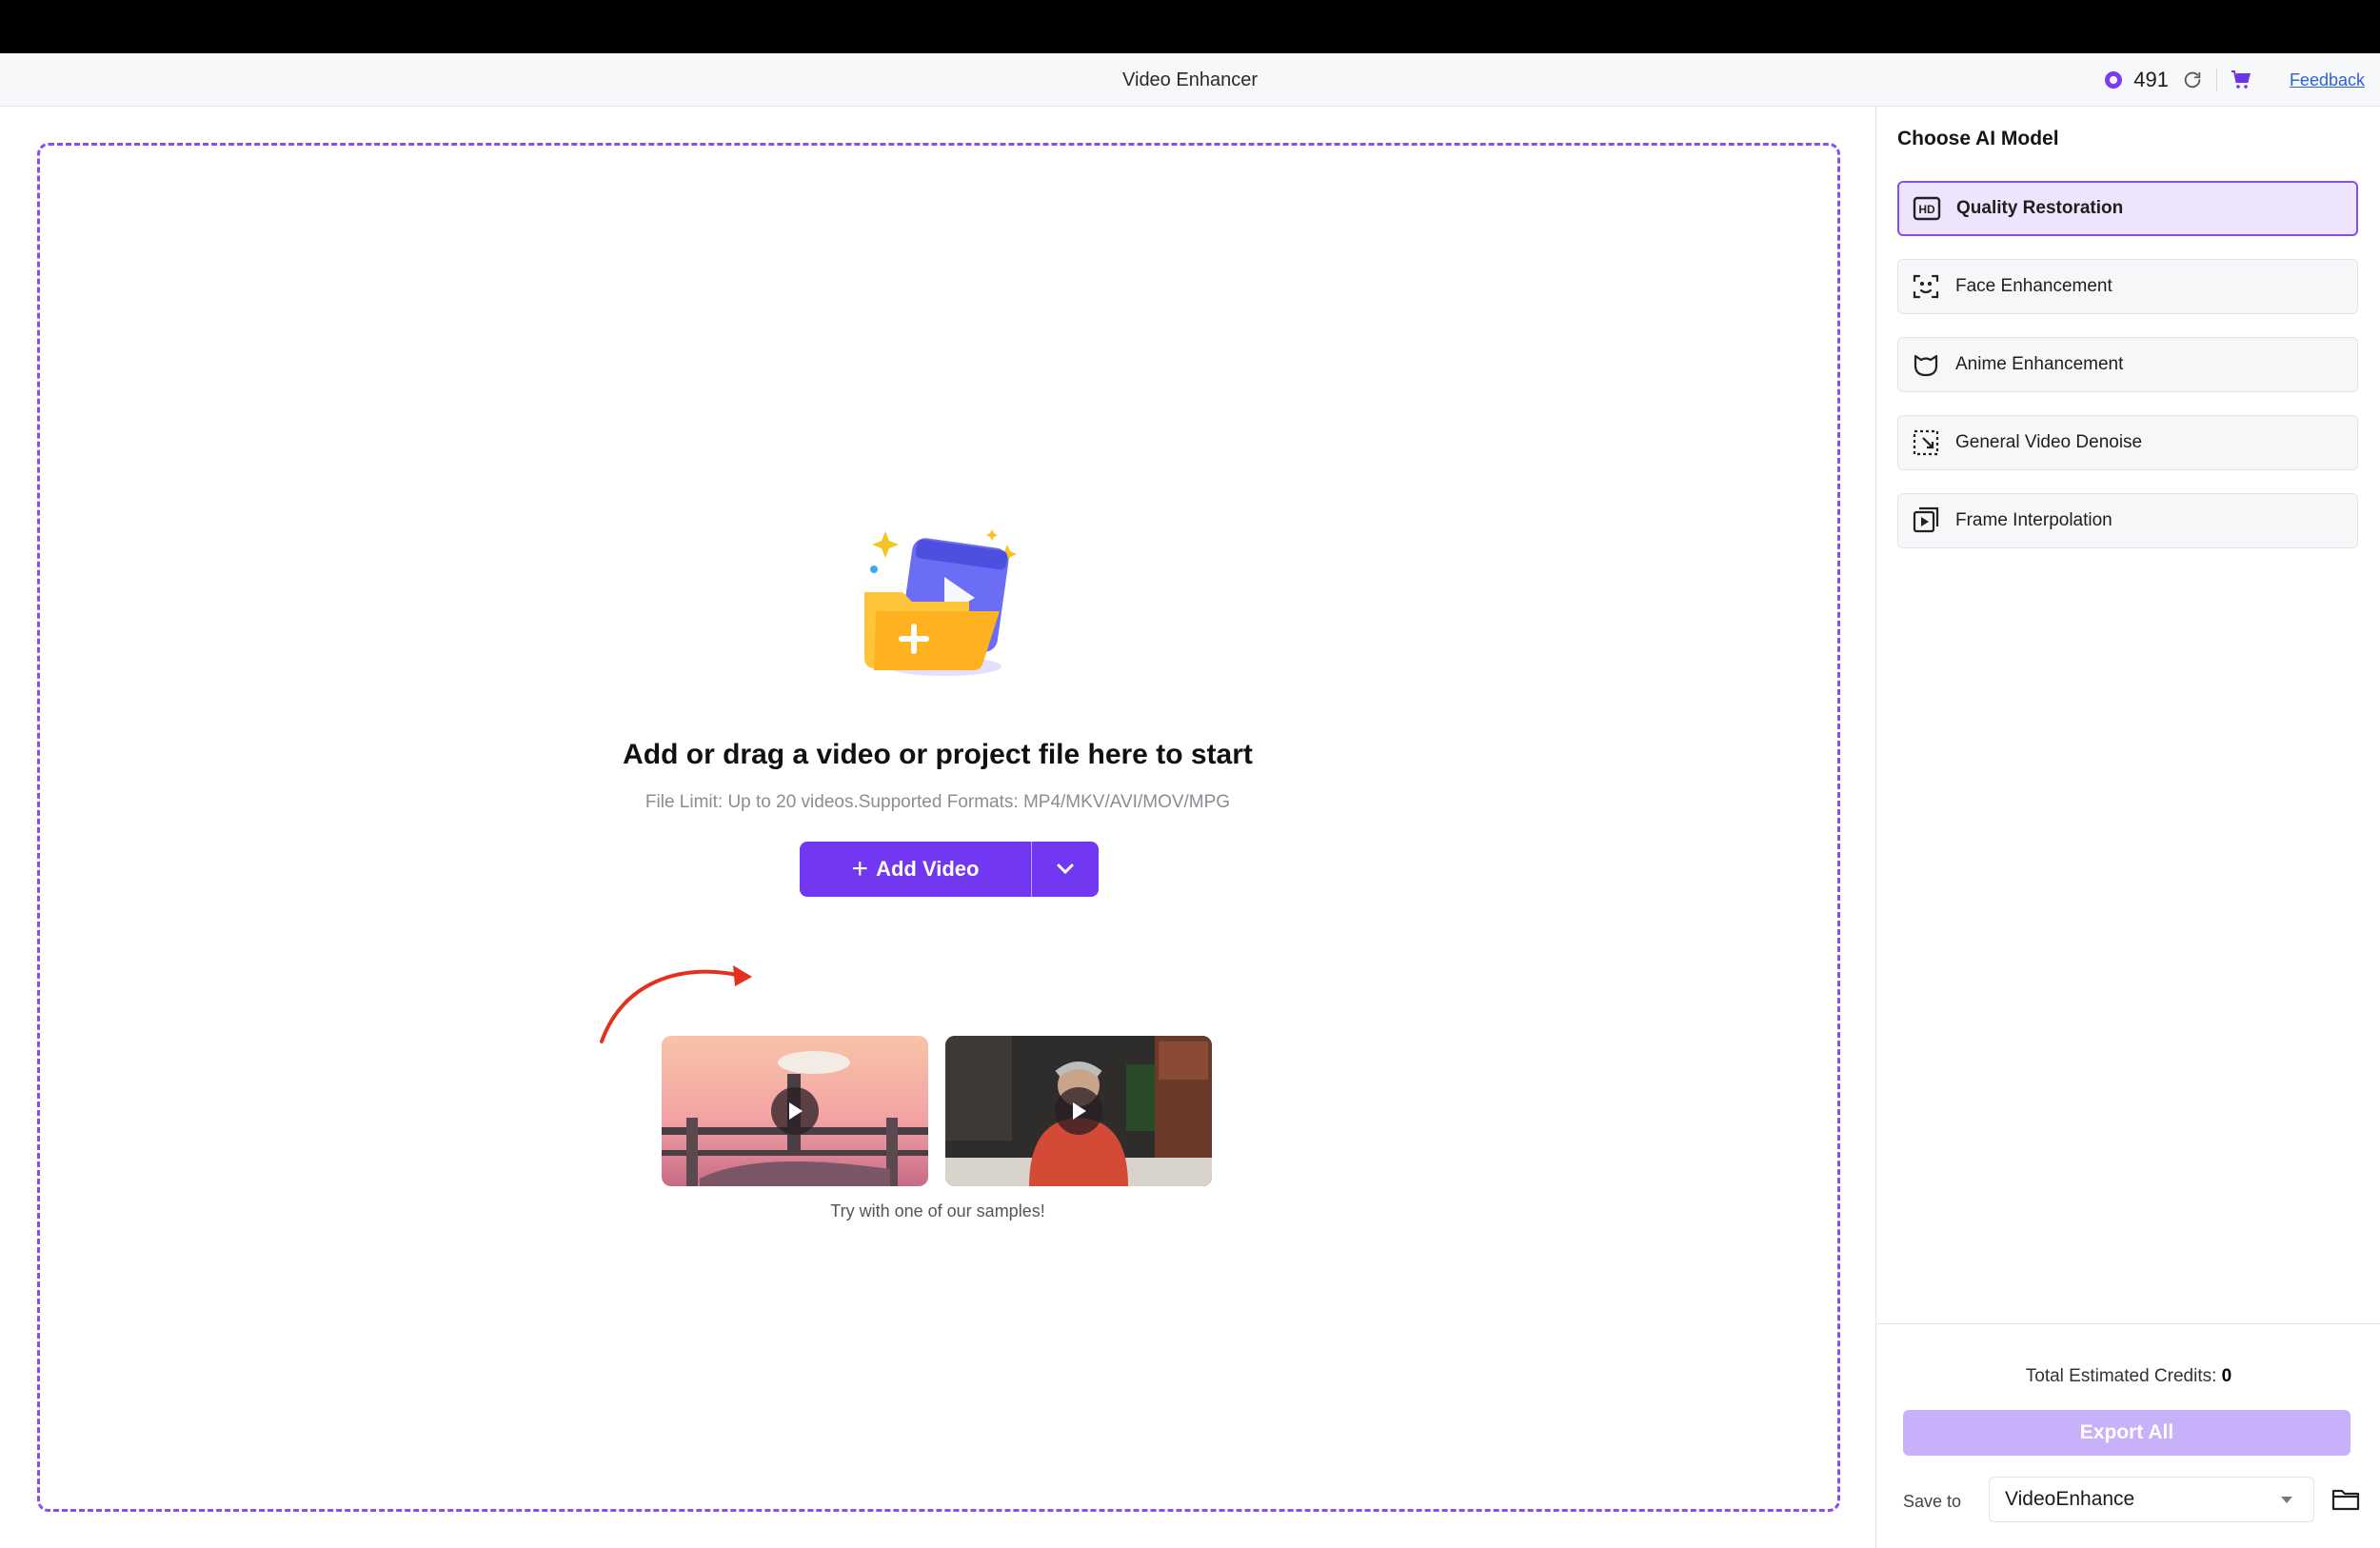 The width and height of the screenshot is (2380, 1548). Describe the element at coordinates (937, 1211) in the screenshot. I see `samples-caption: Try with one of our samples!` at that location.